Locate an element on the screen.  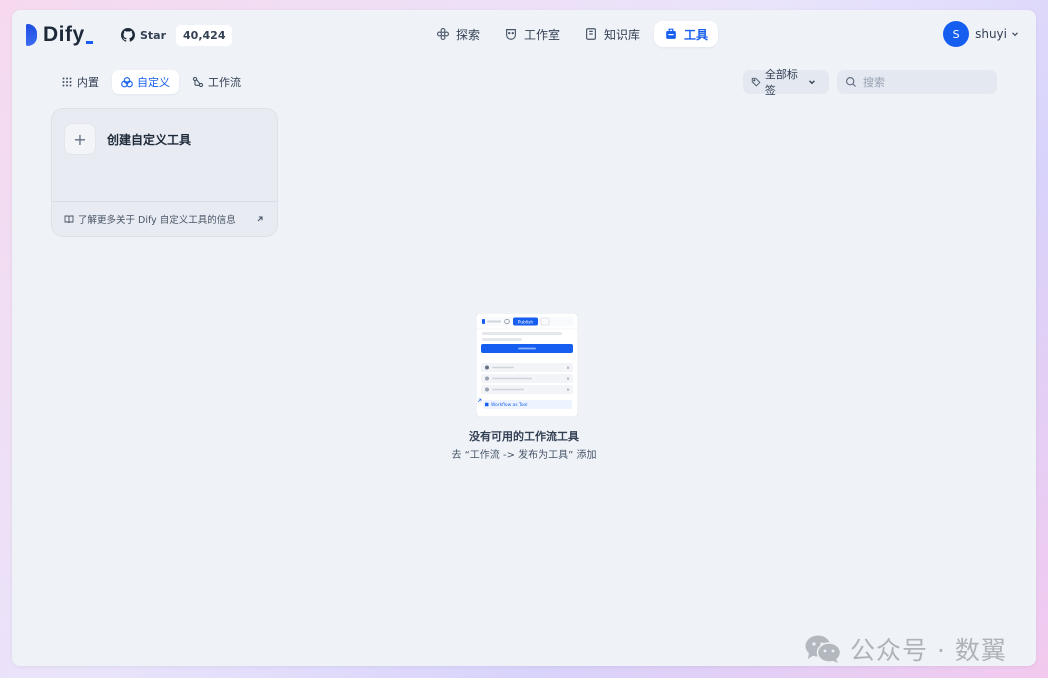
tab-custom: 自定义 is located at coordinates (145, 82).